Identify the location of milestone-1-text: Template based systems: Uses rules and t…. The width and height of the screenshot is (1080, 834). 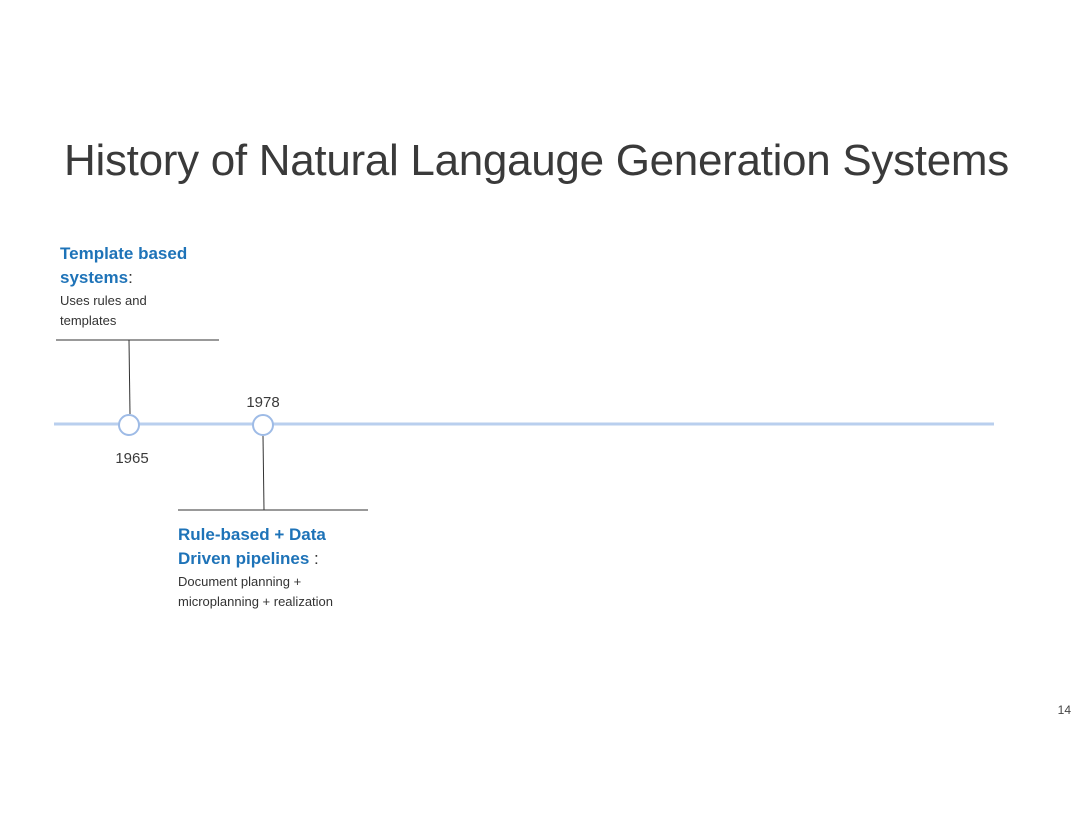
(140, 286).